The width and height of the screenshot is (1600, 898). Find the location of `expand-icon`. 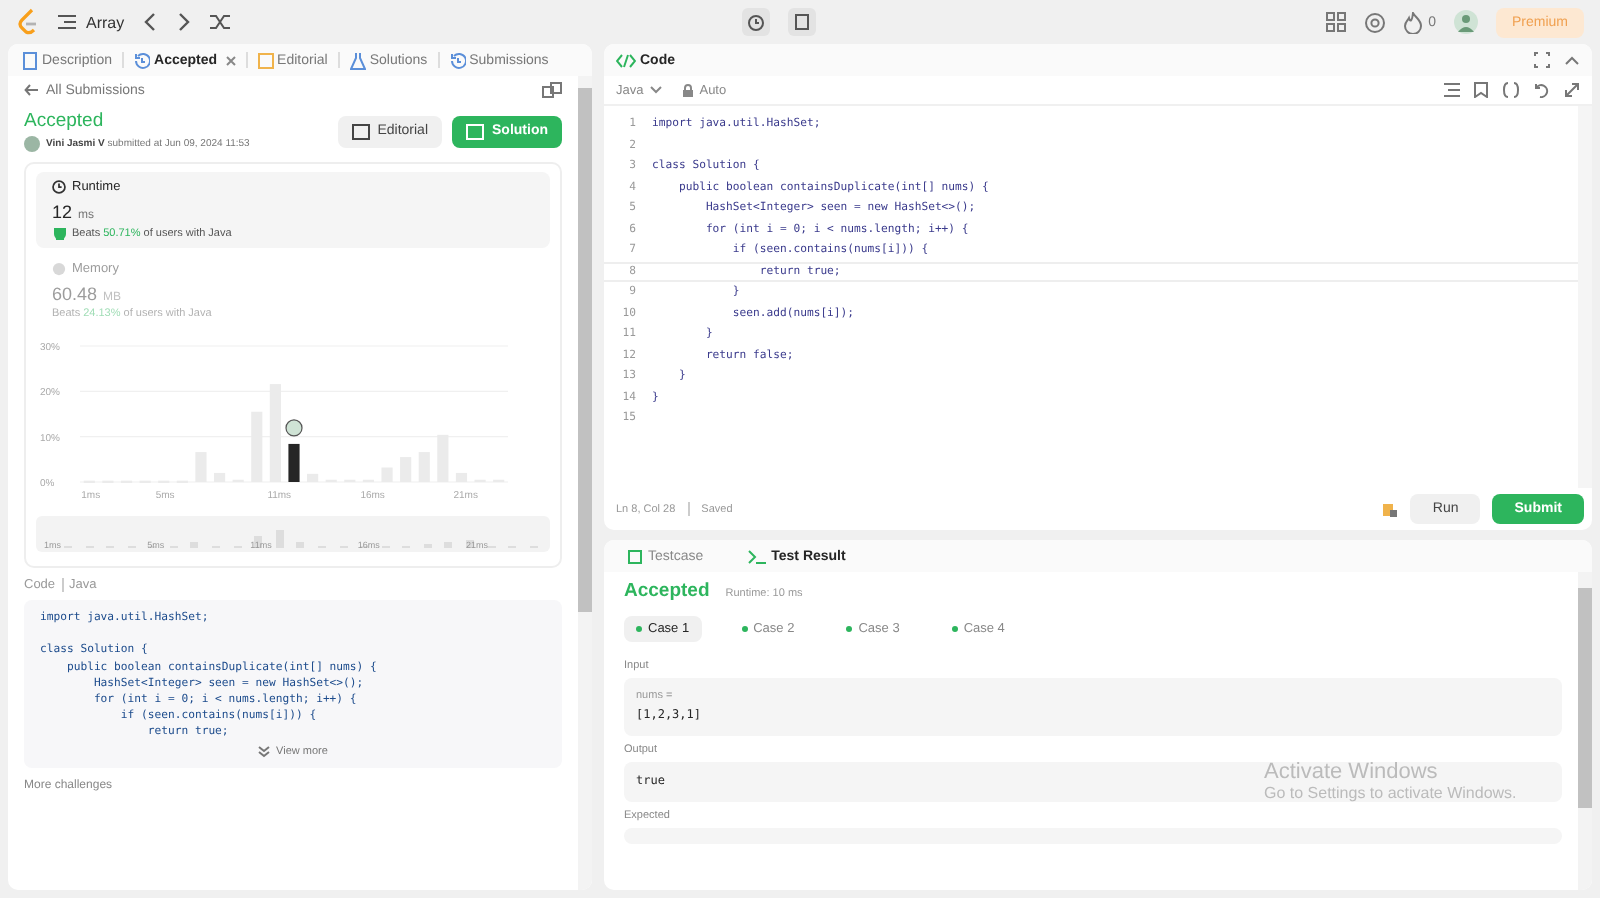

expand-icon is located at coordinates (1572, 90).